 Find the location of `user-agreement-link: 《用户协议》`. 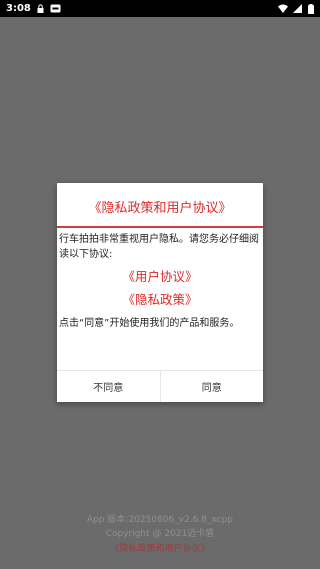

user-agreement-link: 《用户协议》 is located at coordinates (160, 277).